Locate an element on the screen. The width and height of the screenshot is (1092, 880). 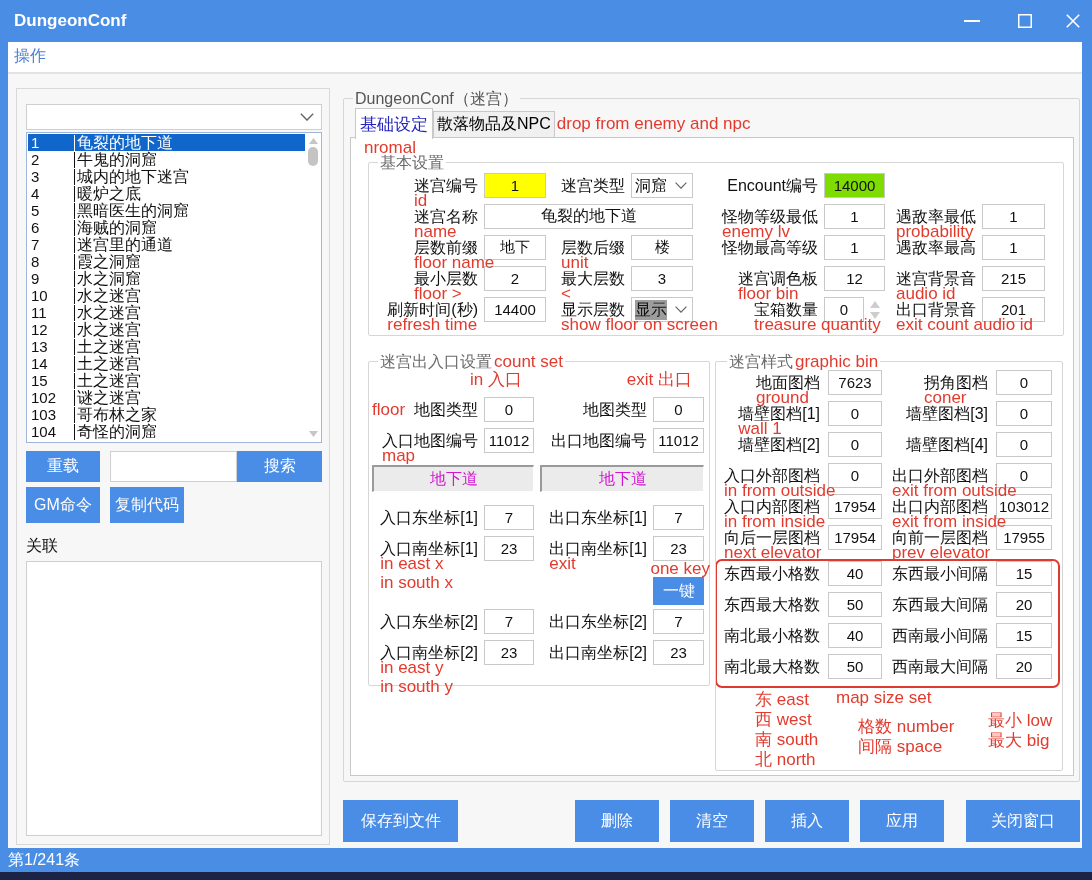
scrollbar-thumb is located at coordinates (313, 156).